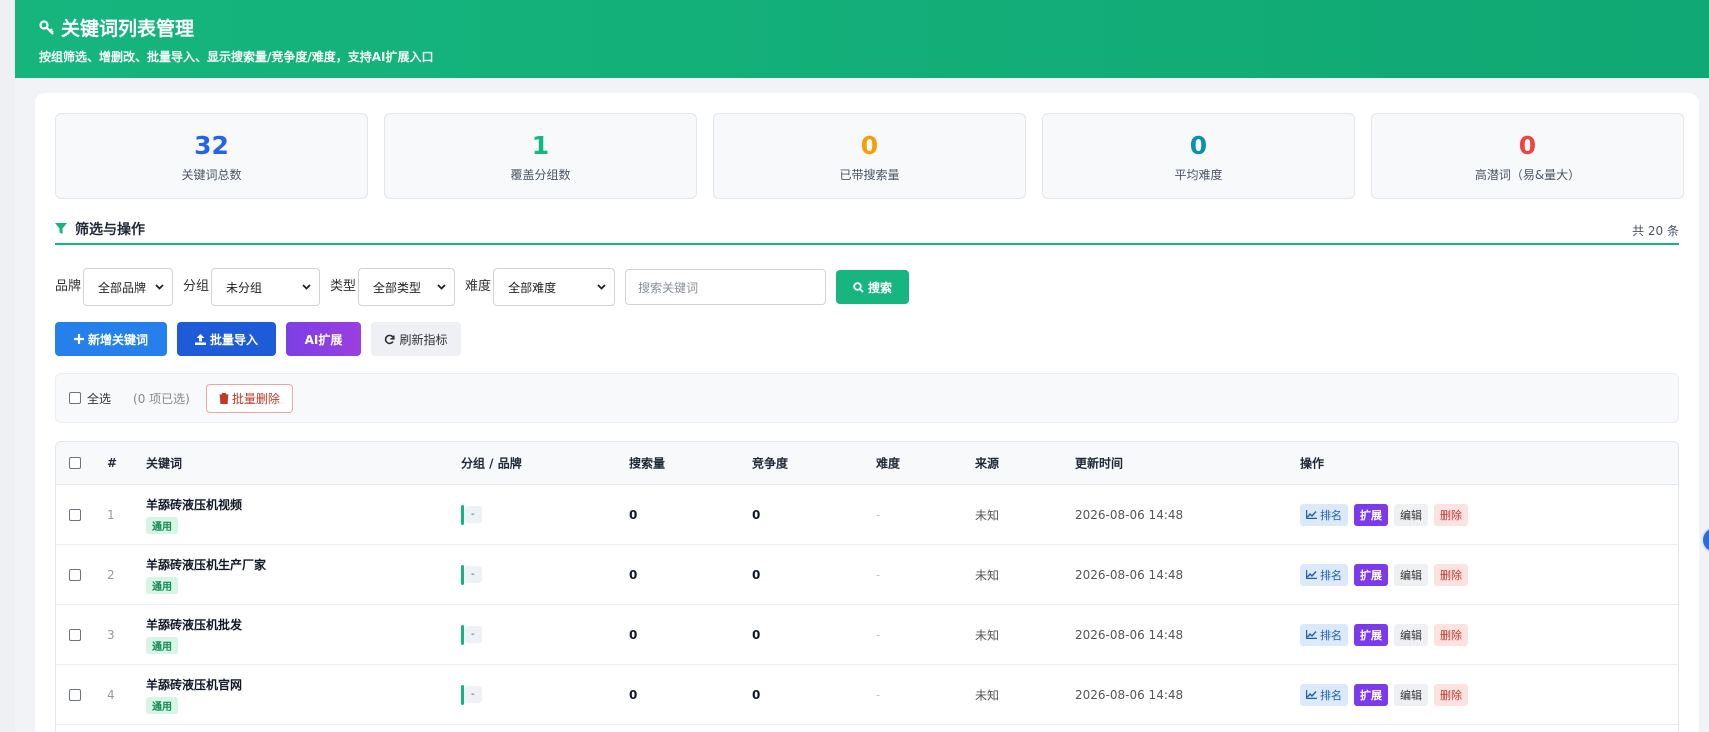  I want to click on brand-select: 全部品牌, so click(128, 287).